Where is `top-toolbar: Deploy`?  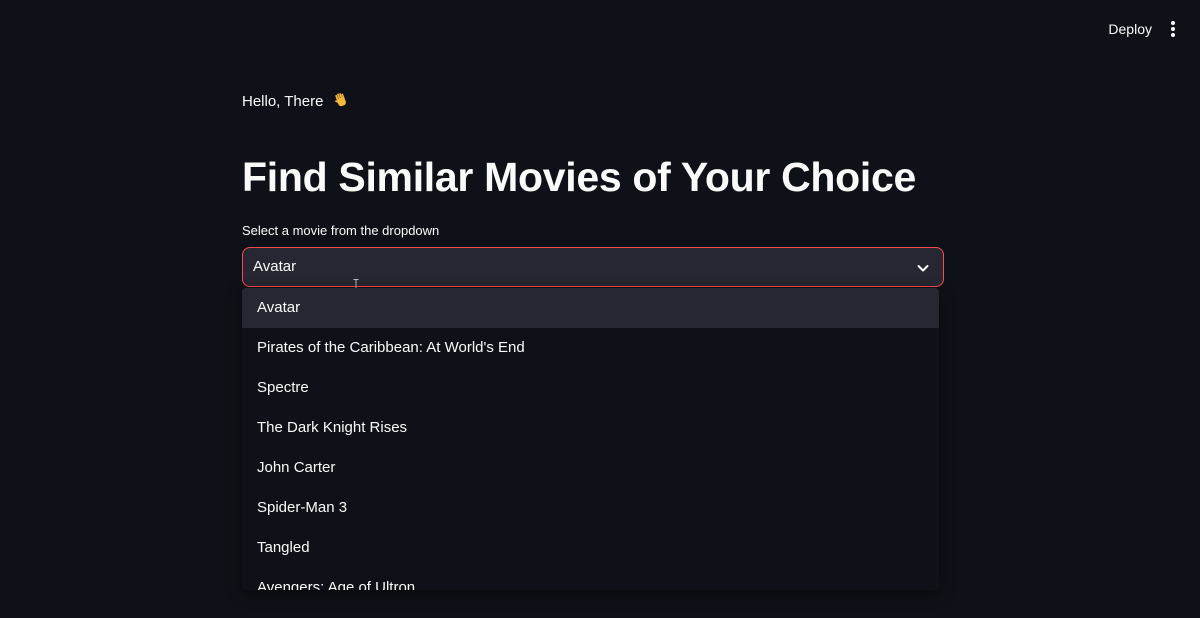 top-toolbar: Deploy is located at coordinates (600, 29).